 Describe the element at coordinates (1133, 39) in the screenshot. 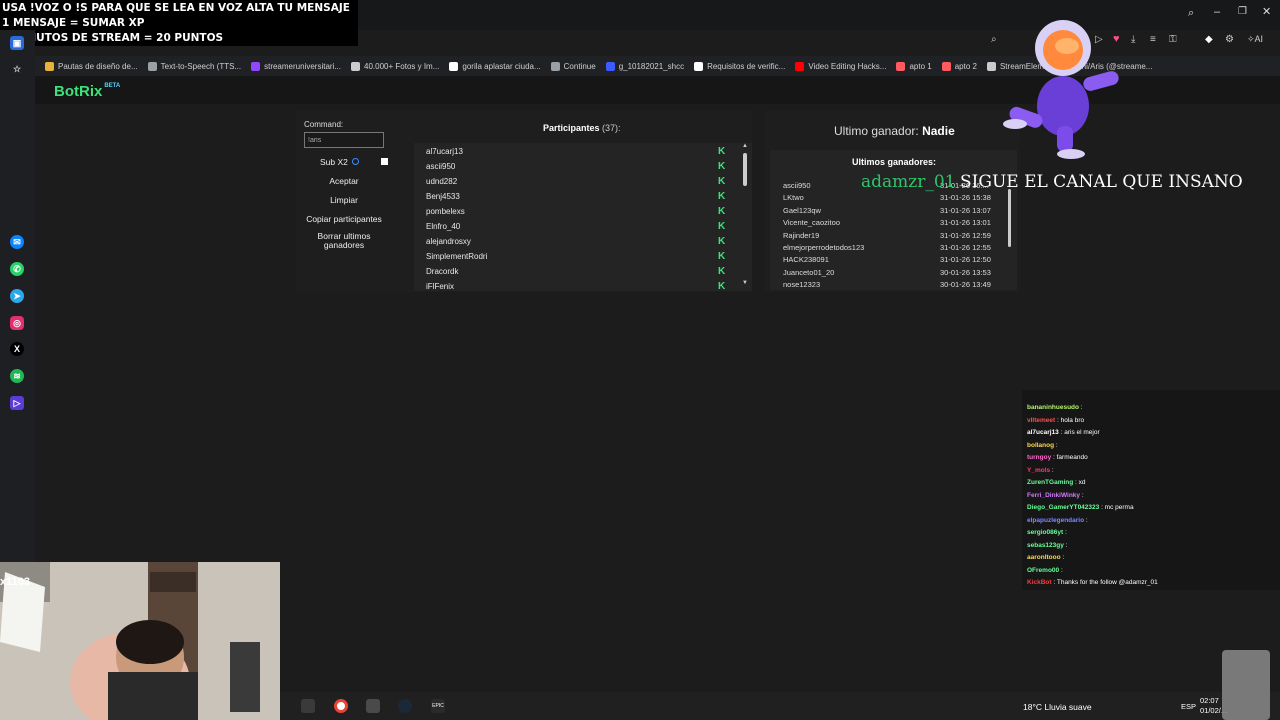

I see `download-icon: ⤓` at that location.